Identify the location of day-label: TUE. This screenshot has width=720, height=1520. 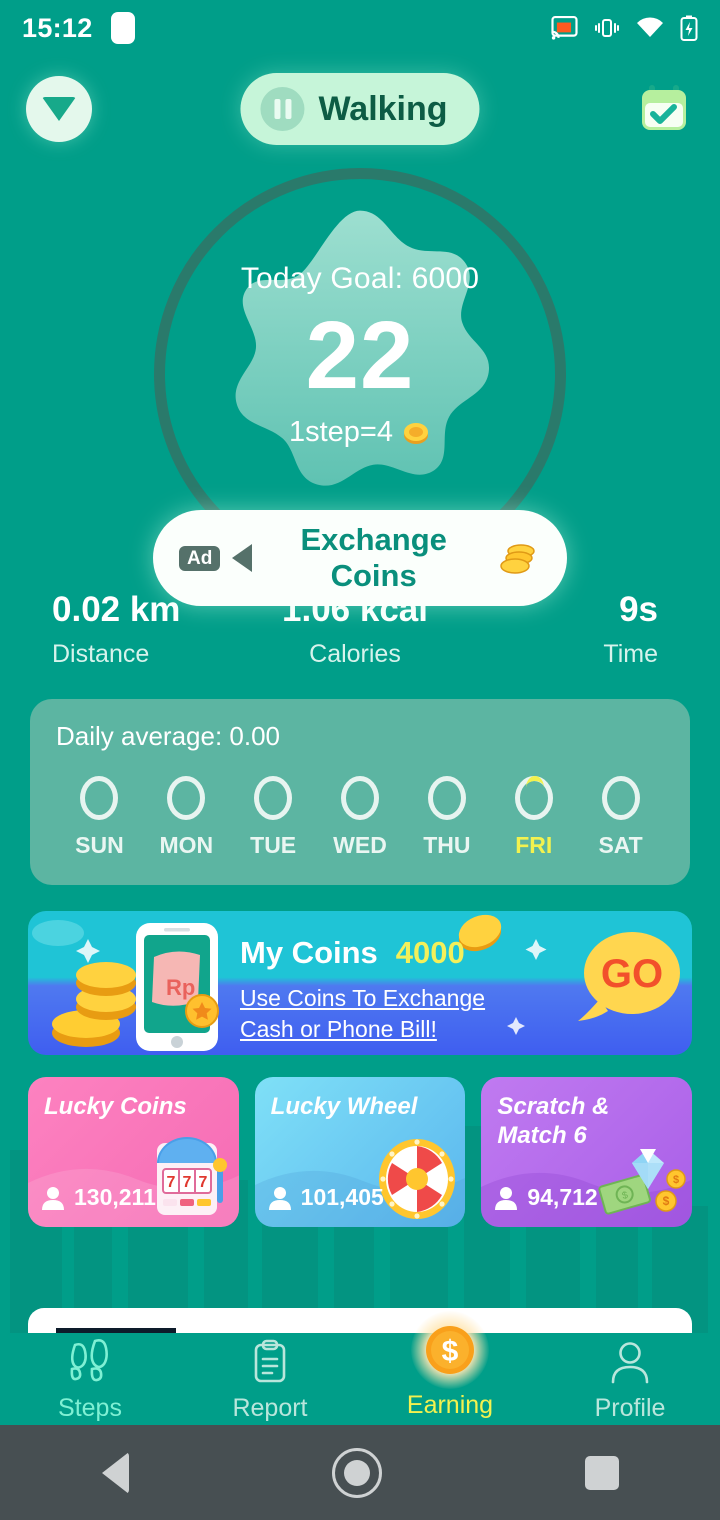
(273, 845).